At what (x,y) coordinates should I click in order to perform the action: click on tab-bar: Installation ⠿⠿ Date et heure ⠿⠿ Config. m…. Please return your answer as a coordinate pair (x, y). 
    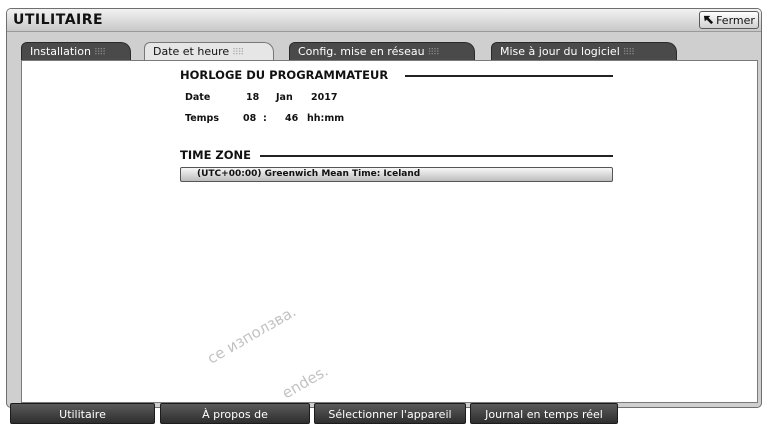
    Looking at the image, I should click on (391, 51).